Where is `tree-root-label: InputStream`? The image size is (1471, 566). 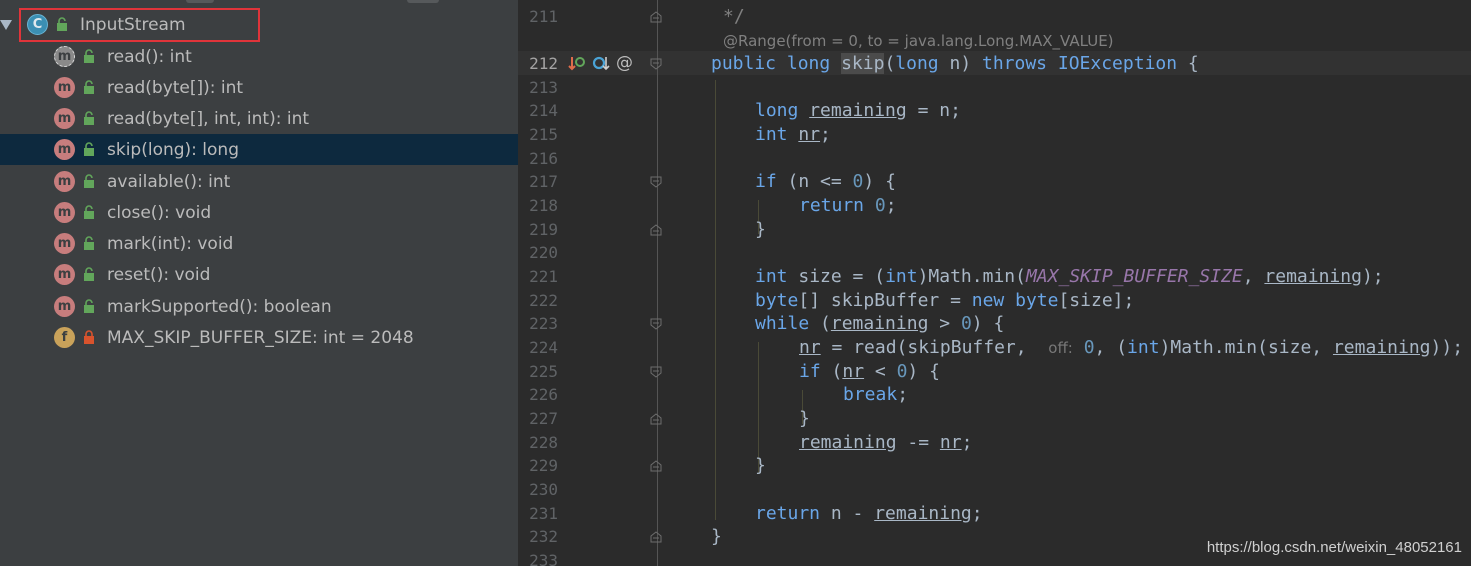
tree-root-label: InputStream is located at coordinates (133, 24).